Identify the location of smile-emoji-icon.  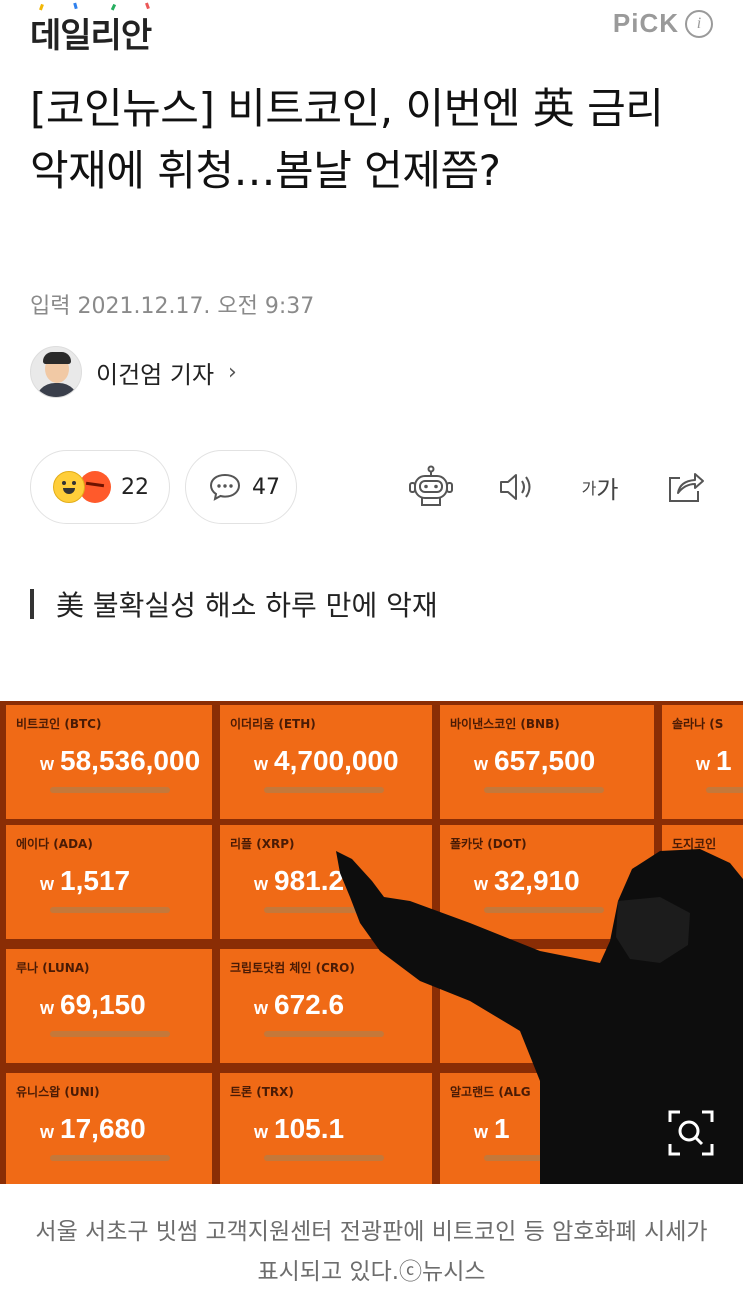
(69, 487).